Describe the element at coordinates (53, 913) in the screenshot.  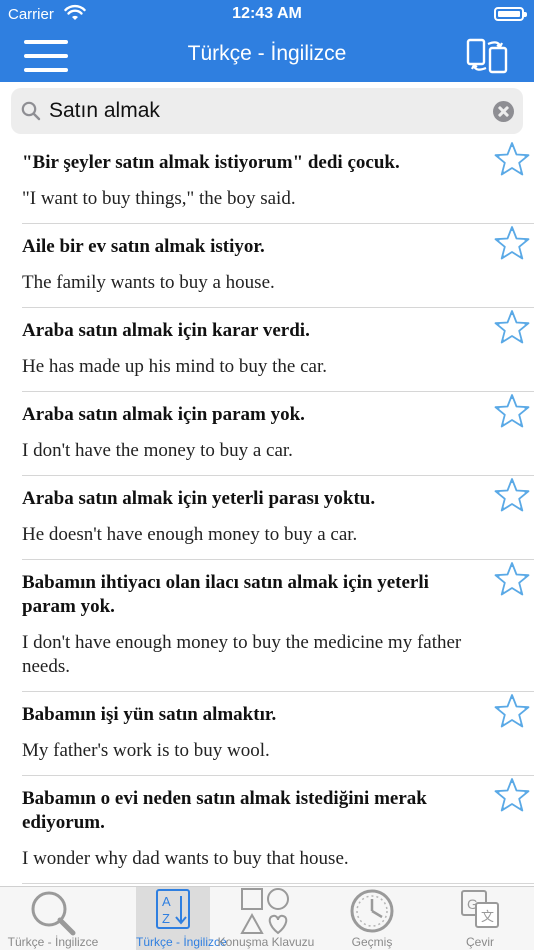
I see `magnifier-icon` at that location.